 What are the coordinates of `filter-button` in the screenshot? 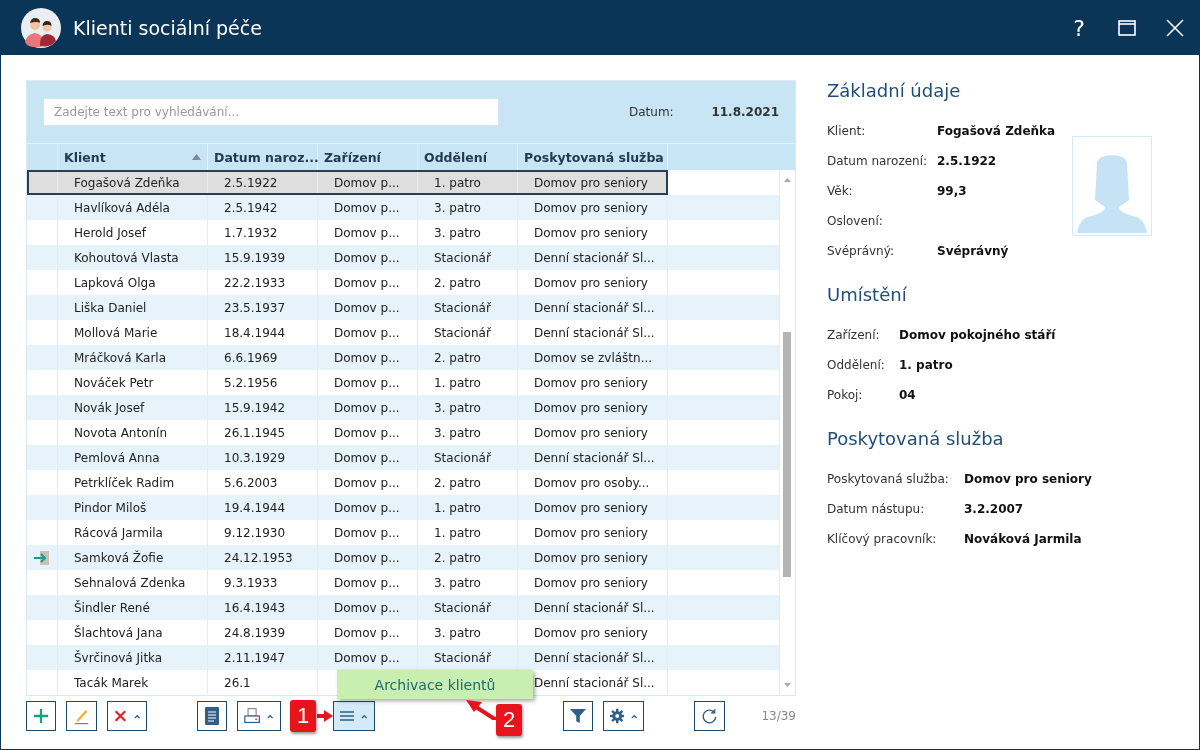 It's located at (577, 716).